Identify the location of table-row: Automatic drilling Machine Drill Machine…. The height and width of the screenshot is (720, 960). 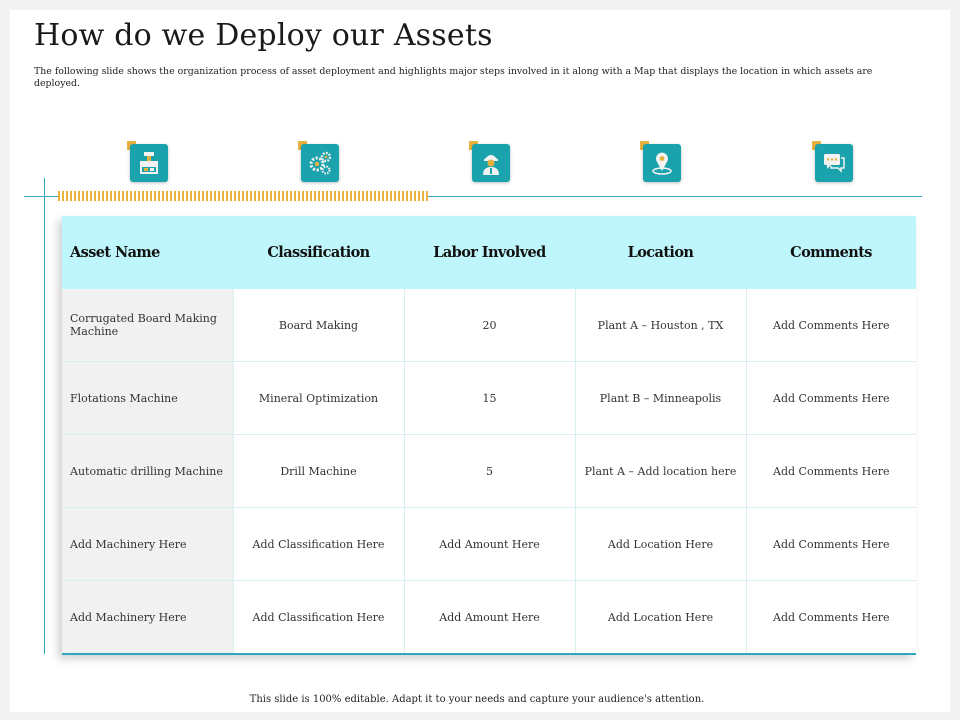
(489, 471).